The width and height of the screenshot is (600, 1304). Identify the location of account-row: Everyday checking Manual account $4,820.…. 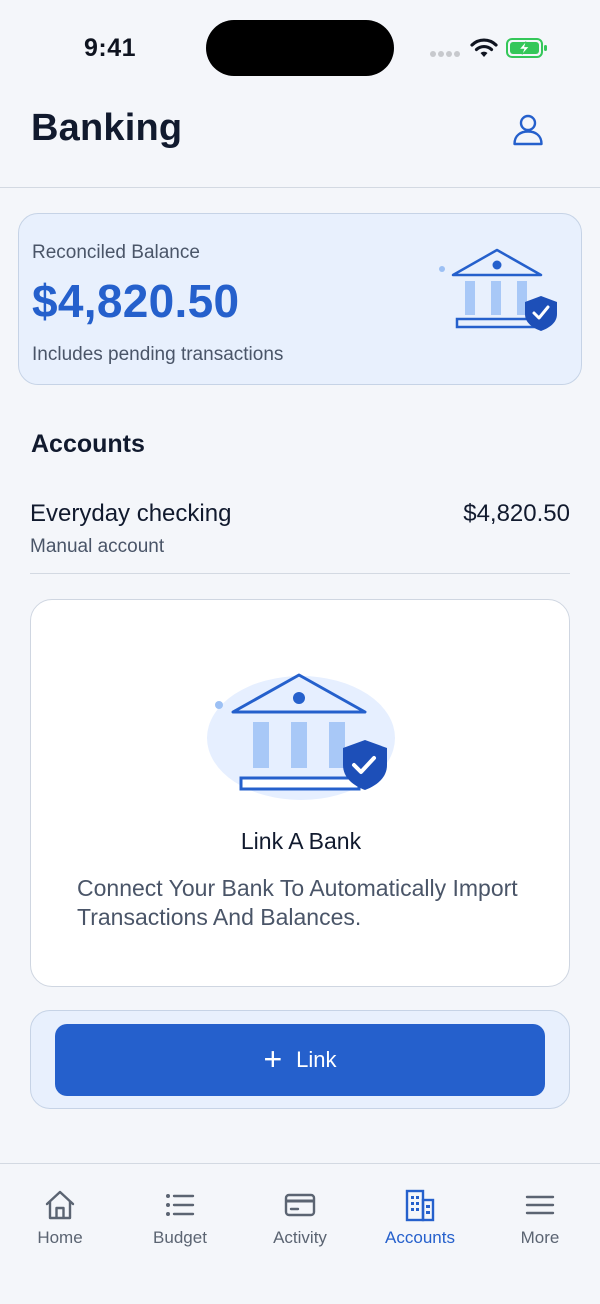
(300, 534).